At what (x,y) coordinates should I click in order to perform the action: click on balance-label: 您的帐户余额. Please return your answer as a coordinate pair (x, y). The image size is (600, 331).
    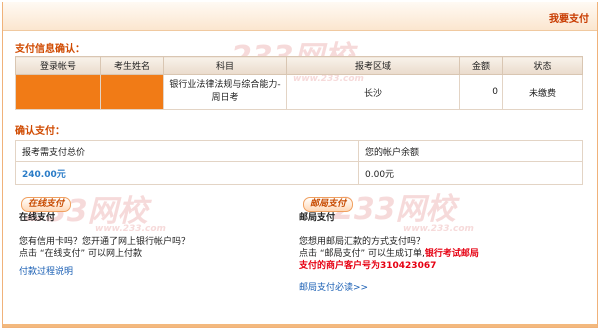
    Looking at the image, I should click on (470, 151).